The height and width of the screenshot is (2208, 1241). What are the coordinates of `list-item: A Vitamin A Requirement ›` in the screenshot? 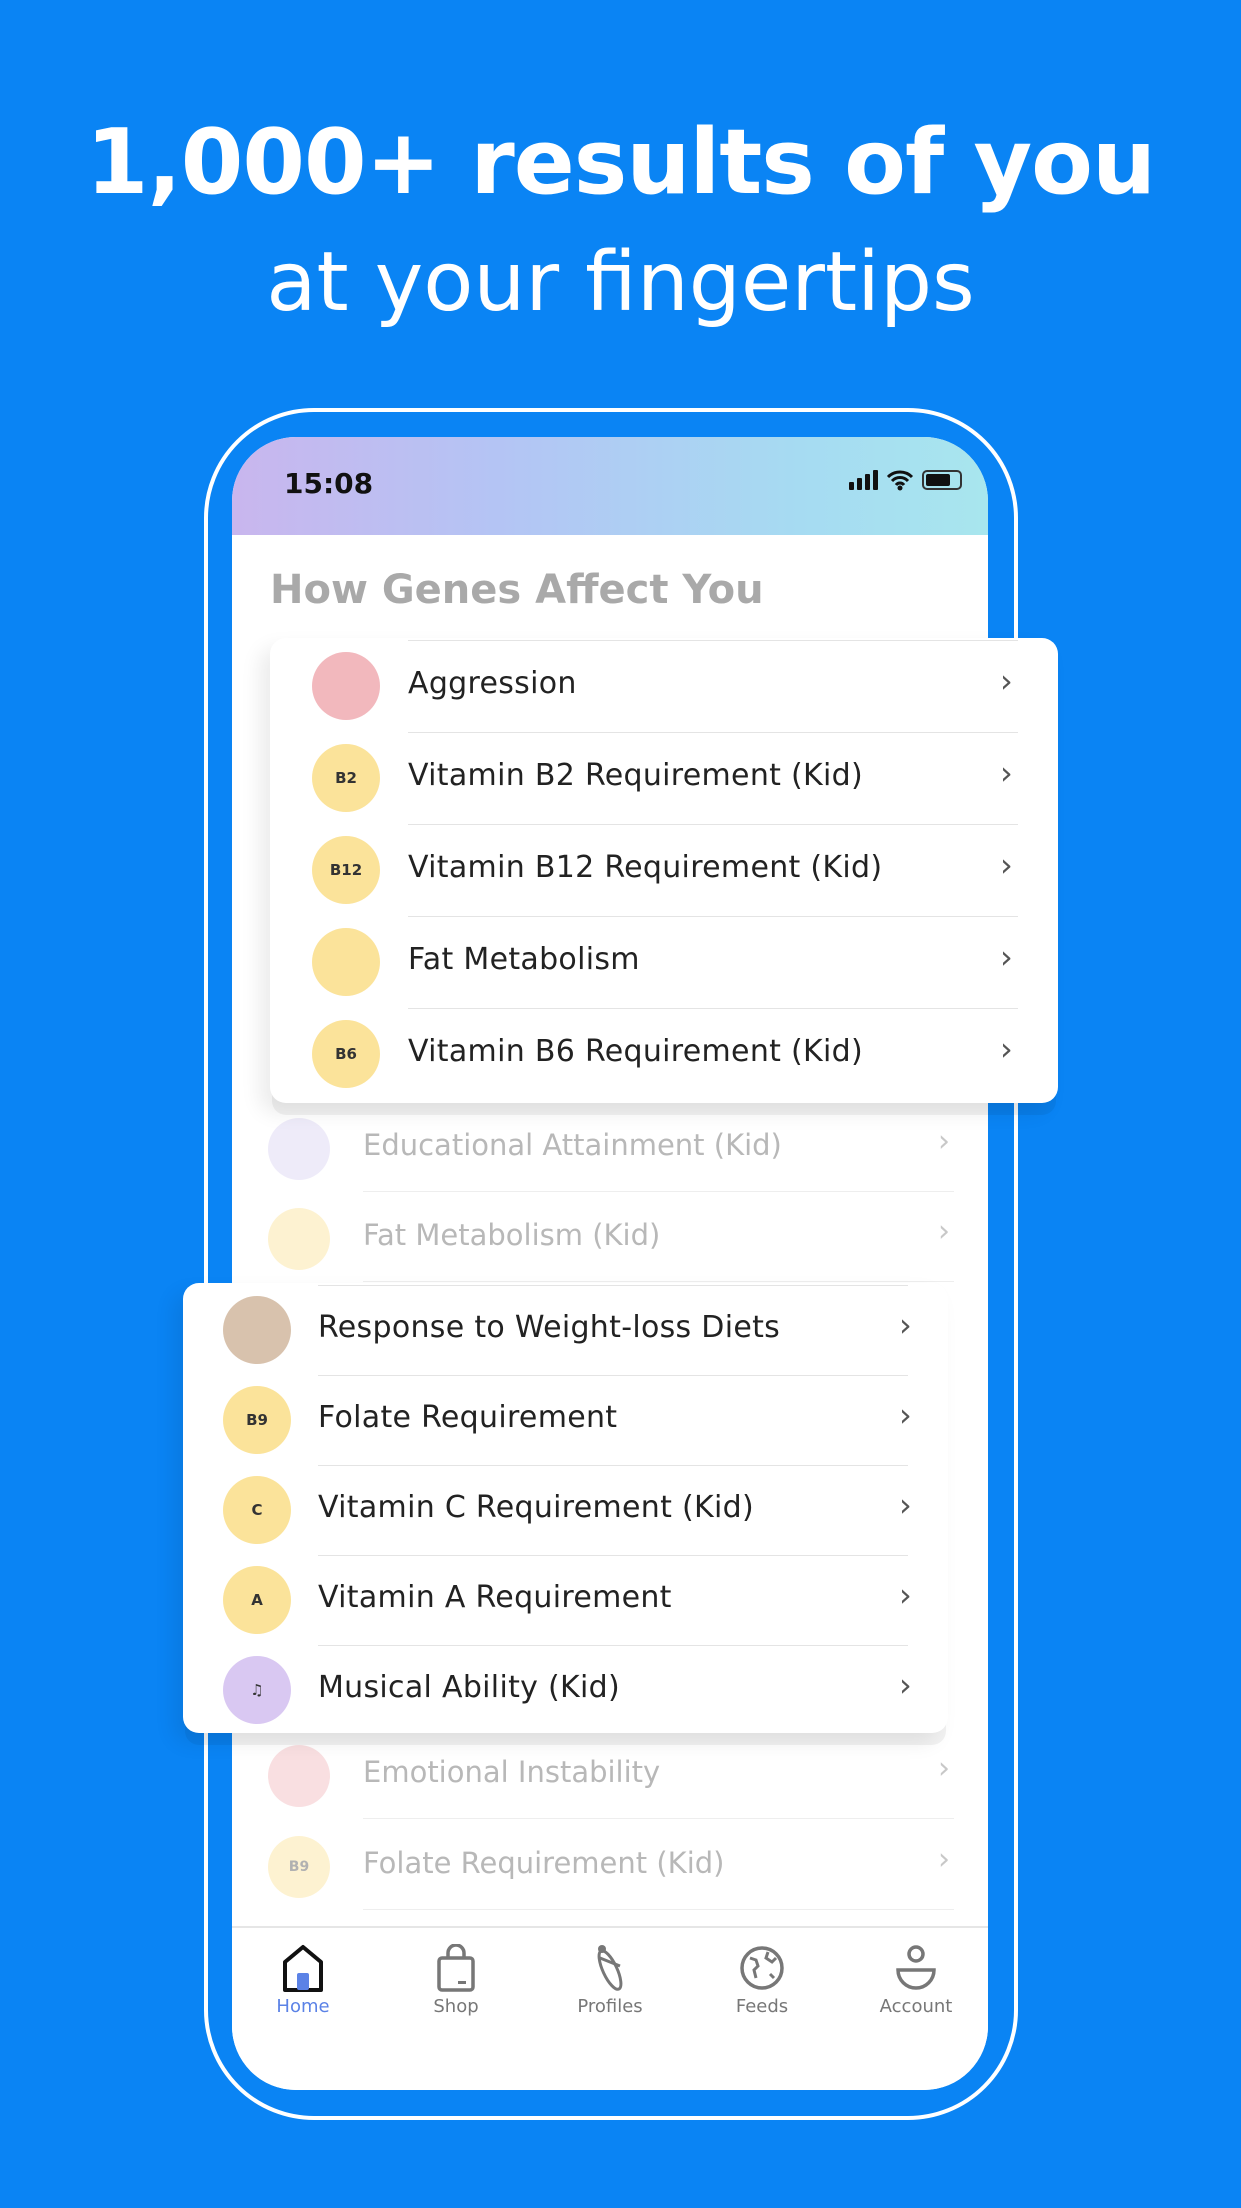 It's located at (565, 1600).